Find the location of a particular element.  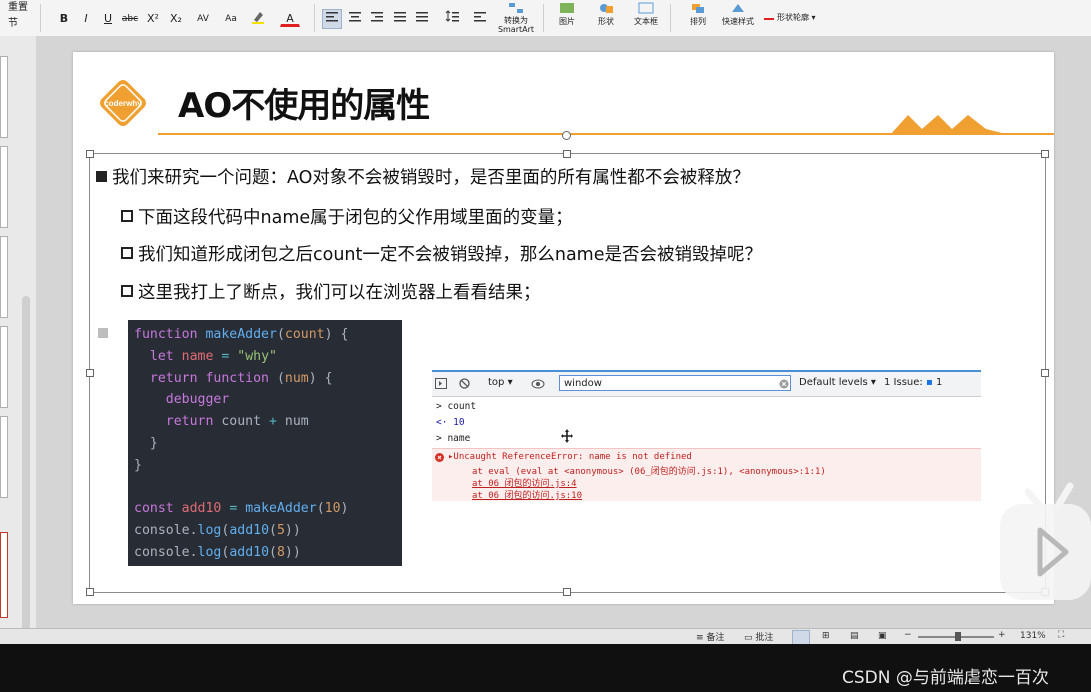

distribute-icon is located at coordinates (422, 19).